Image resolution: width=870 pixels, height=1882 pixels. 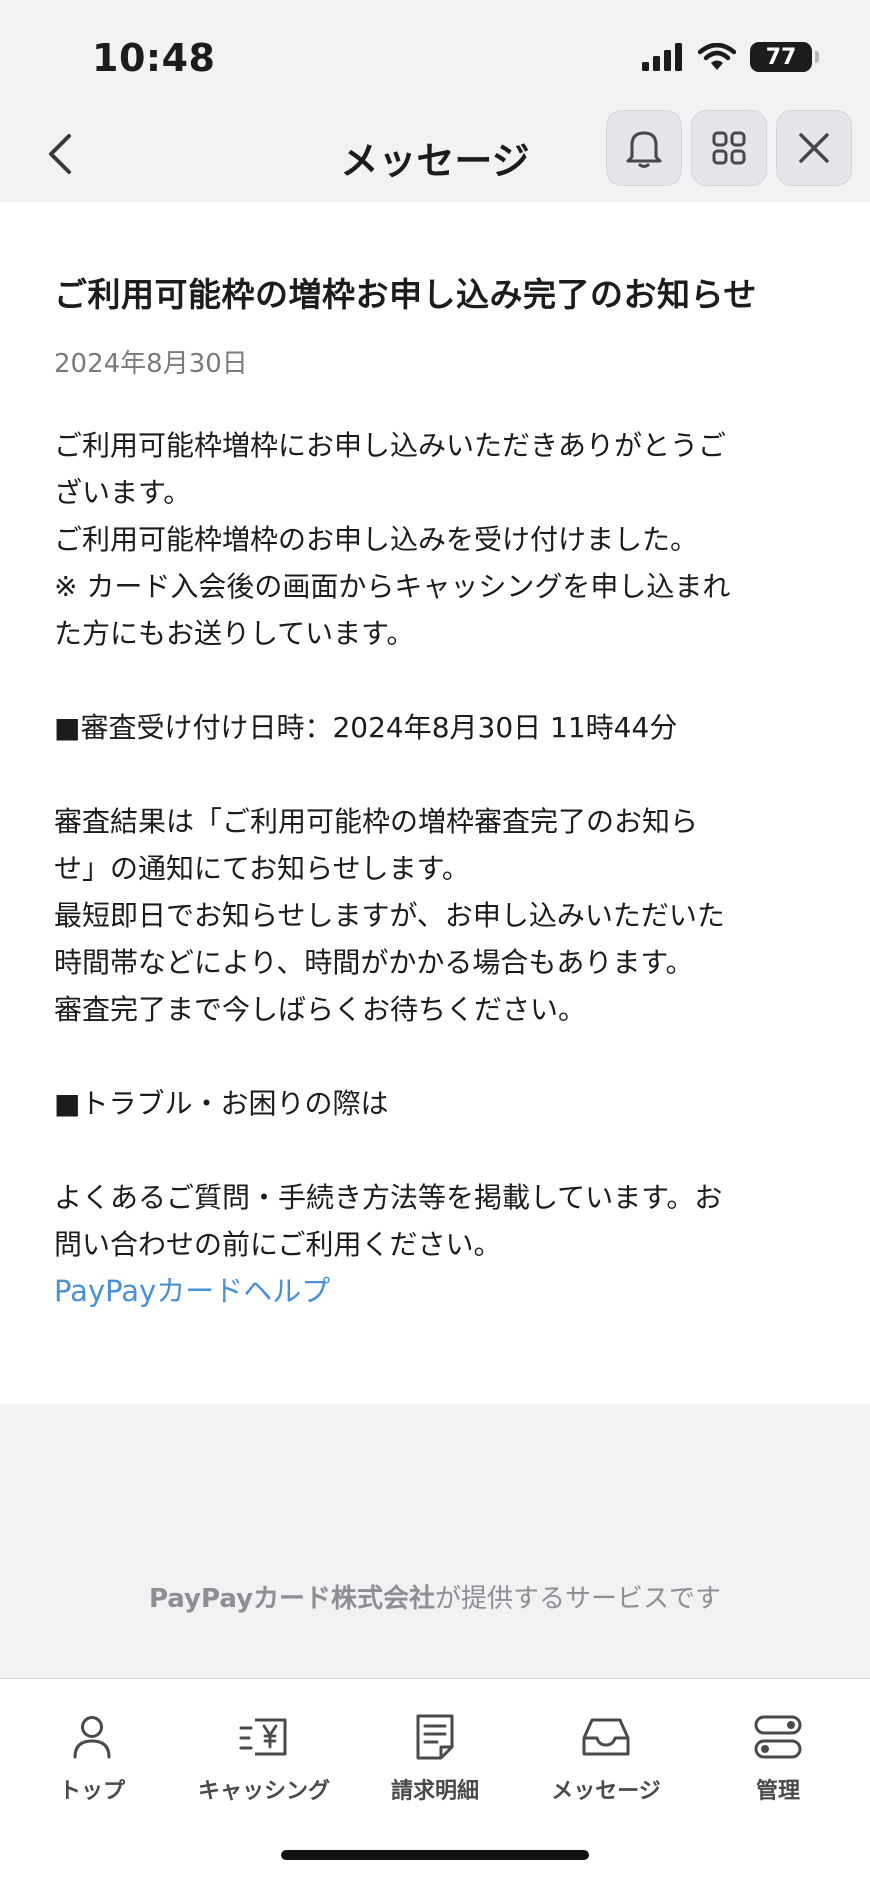 I want to click on tab-messages: メッセージ, so click(x=606, y=1759).